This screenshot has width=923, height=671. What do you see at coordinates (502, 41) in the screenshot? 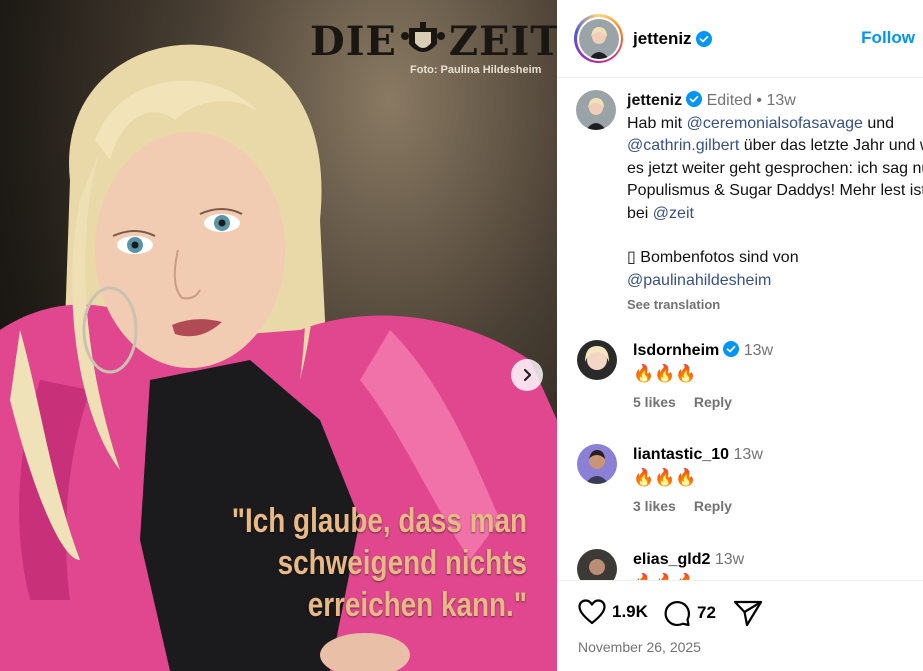
I see `masthead-right: ZEIT` at bounding box center [502, 41].